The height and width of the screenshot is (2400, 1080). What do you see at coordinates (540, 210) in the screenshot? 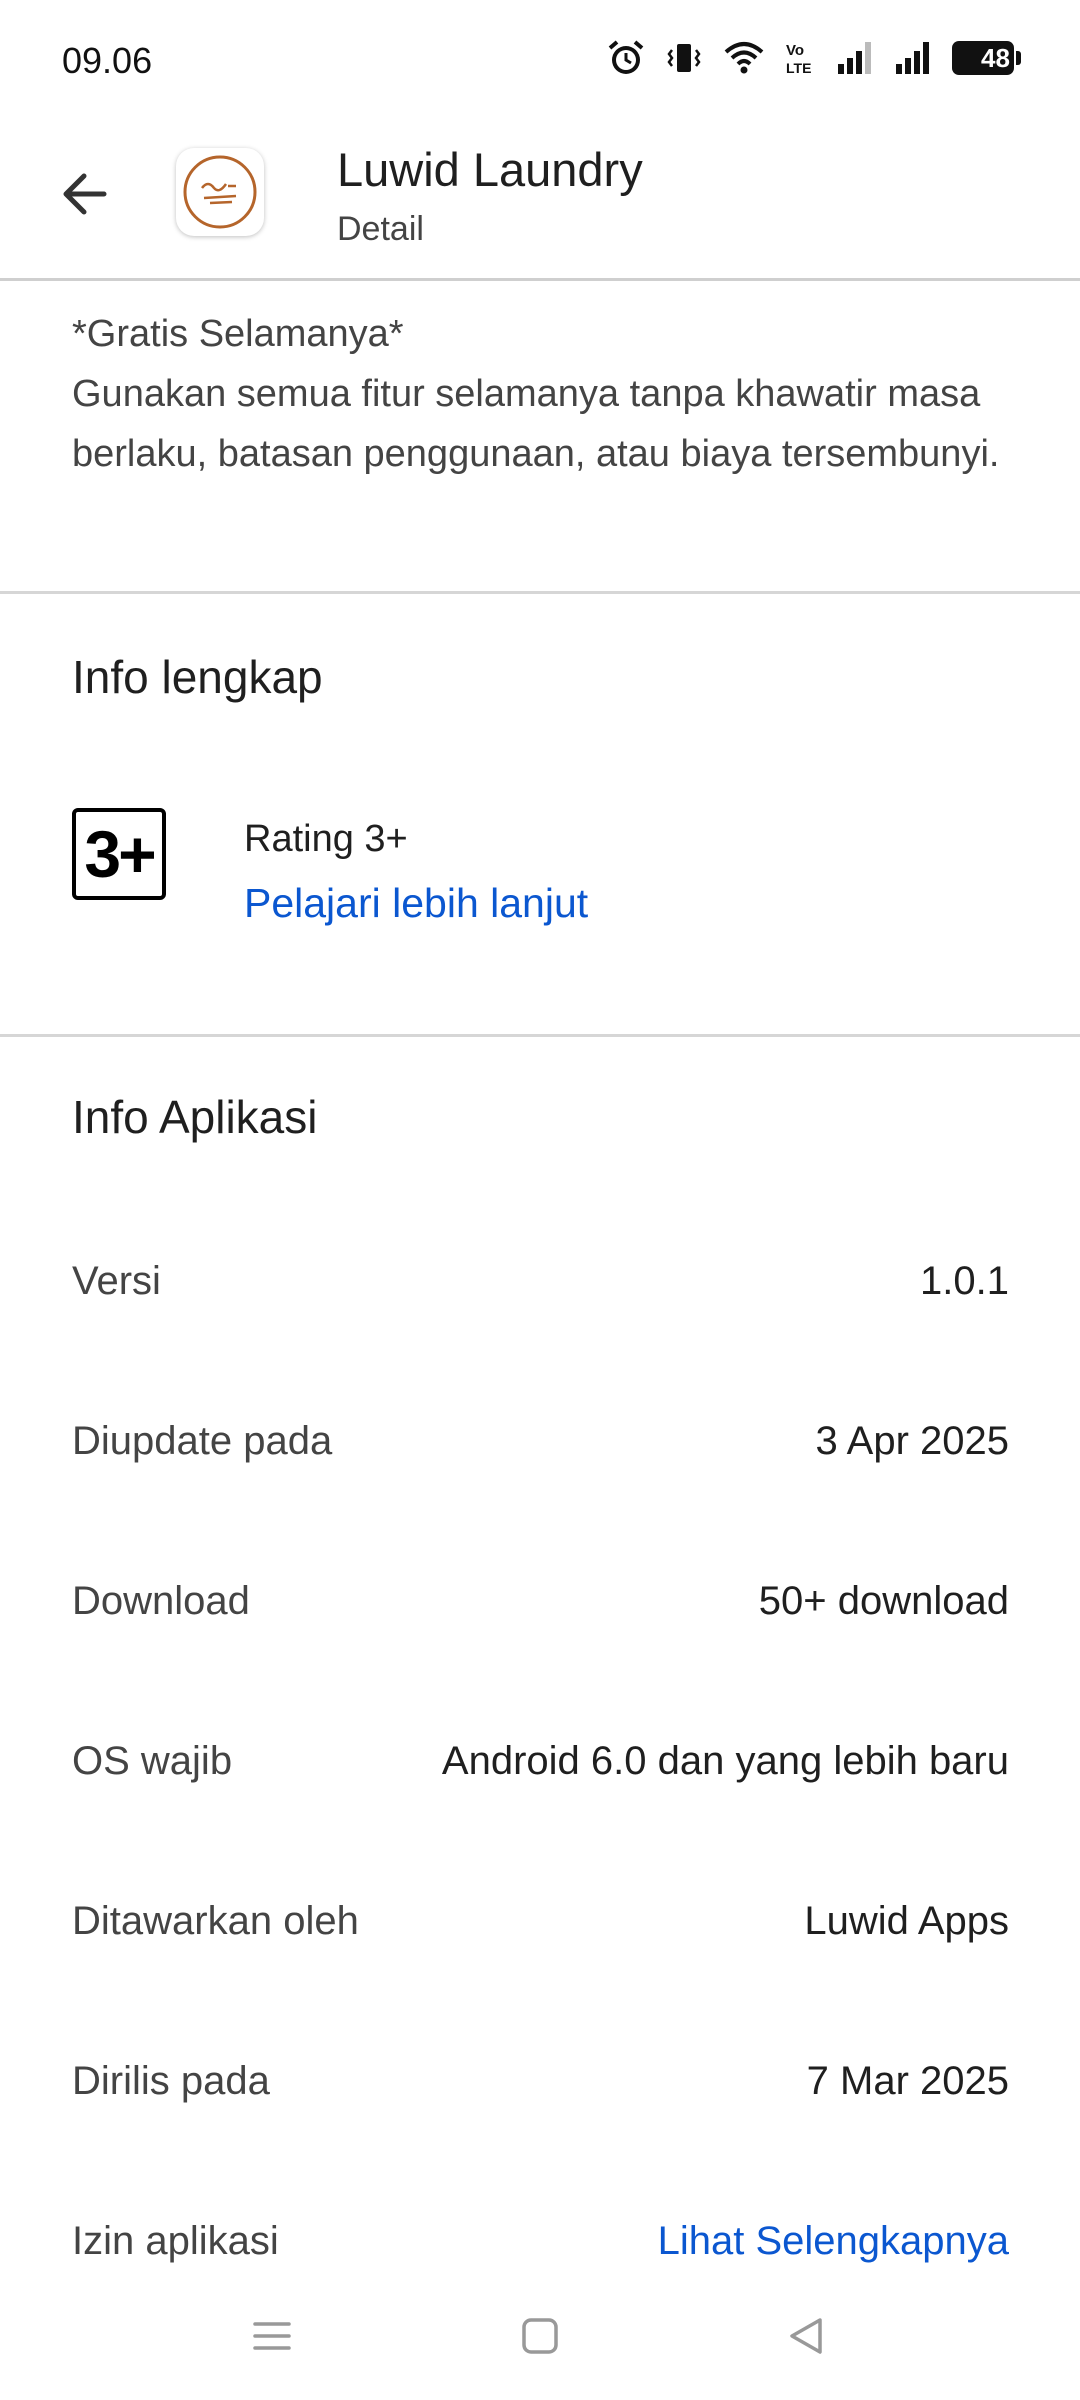
I see `app-header: Luwid Laundry Detail` at bounding box center [540, 210].